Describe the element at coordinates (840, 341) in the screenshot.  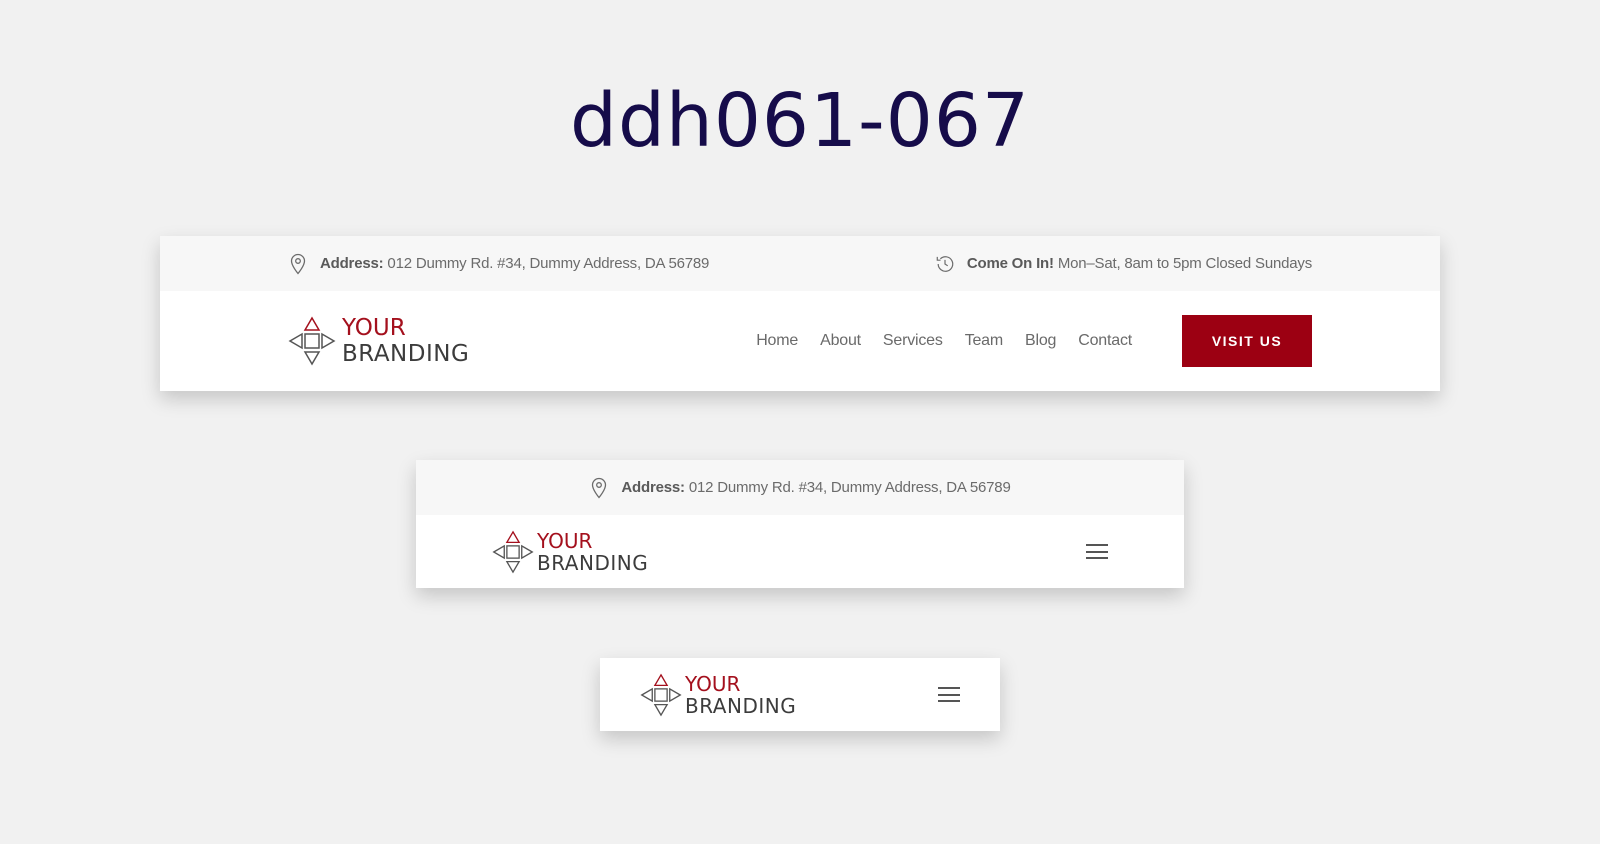
I see `nav-about: About` at that location.